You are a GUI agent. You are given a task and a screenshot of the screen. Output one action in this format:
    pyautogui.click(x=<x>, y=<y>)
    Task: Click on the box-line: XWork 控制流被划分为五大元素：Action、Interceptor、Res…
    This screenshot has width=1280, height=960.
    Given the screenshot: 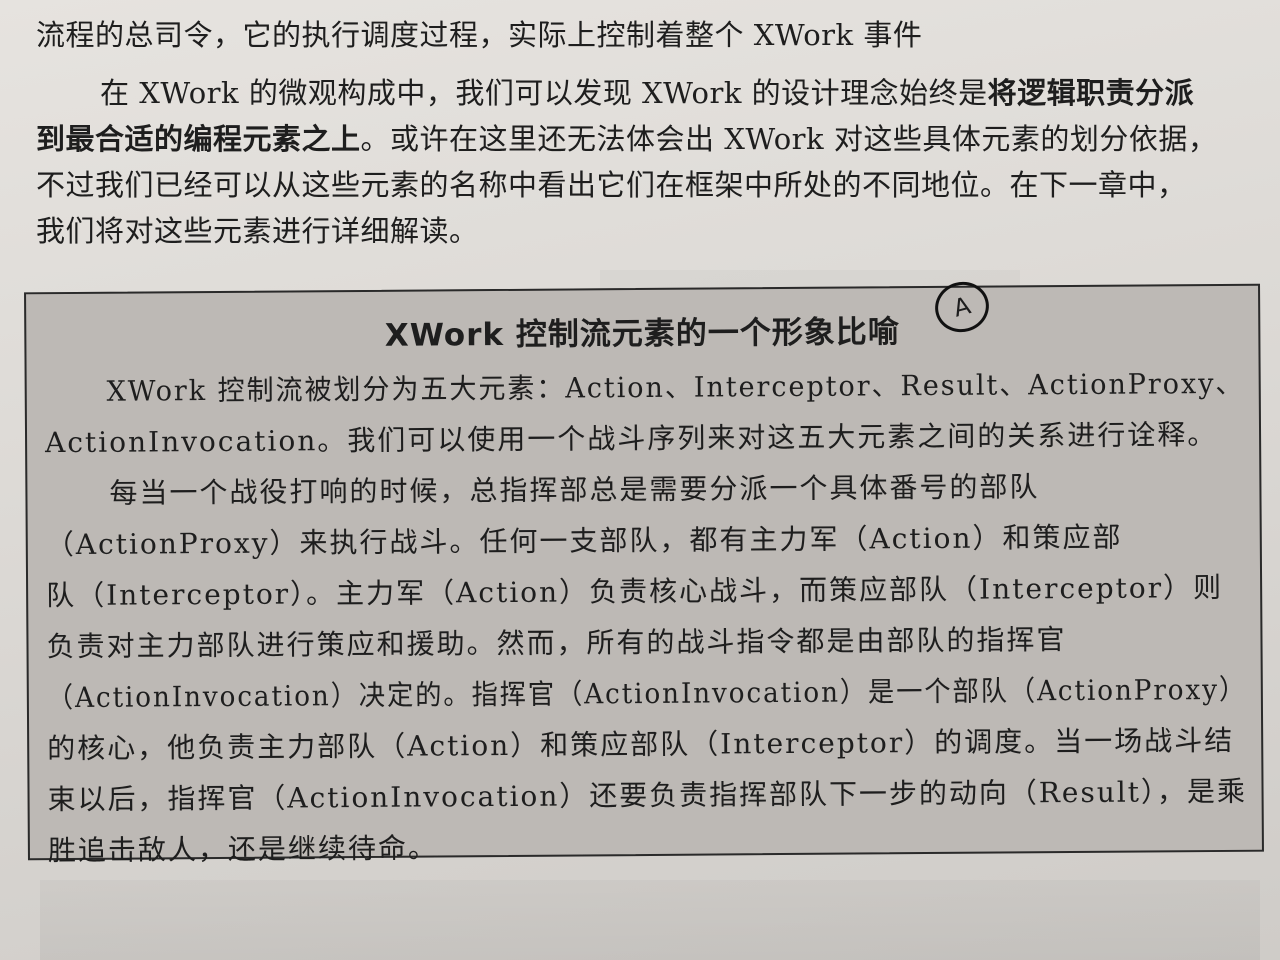 What is the action you would take?
    pyautogui.click(x=675, y=387)
    